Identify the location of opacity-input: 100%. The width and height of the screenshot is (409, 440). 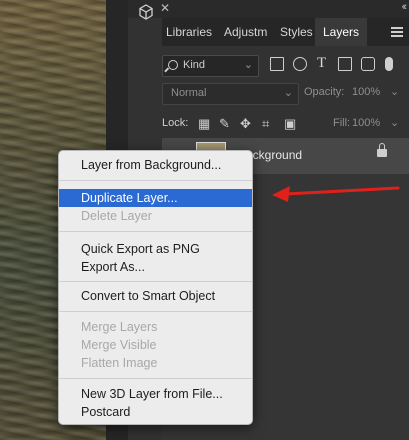
(366, 92).